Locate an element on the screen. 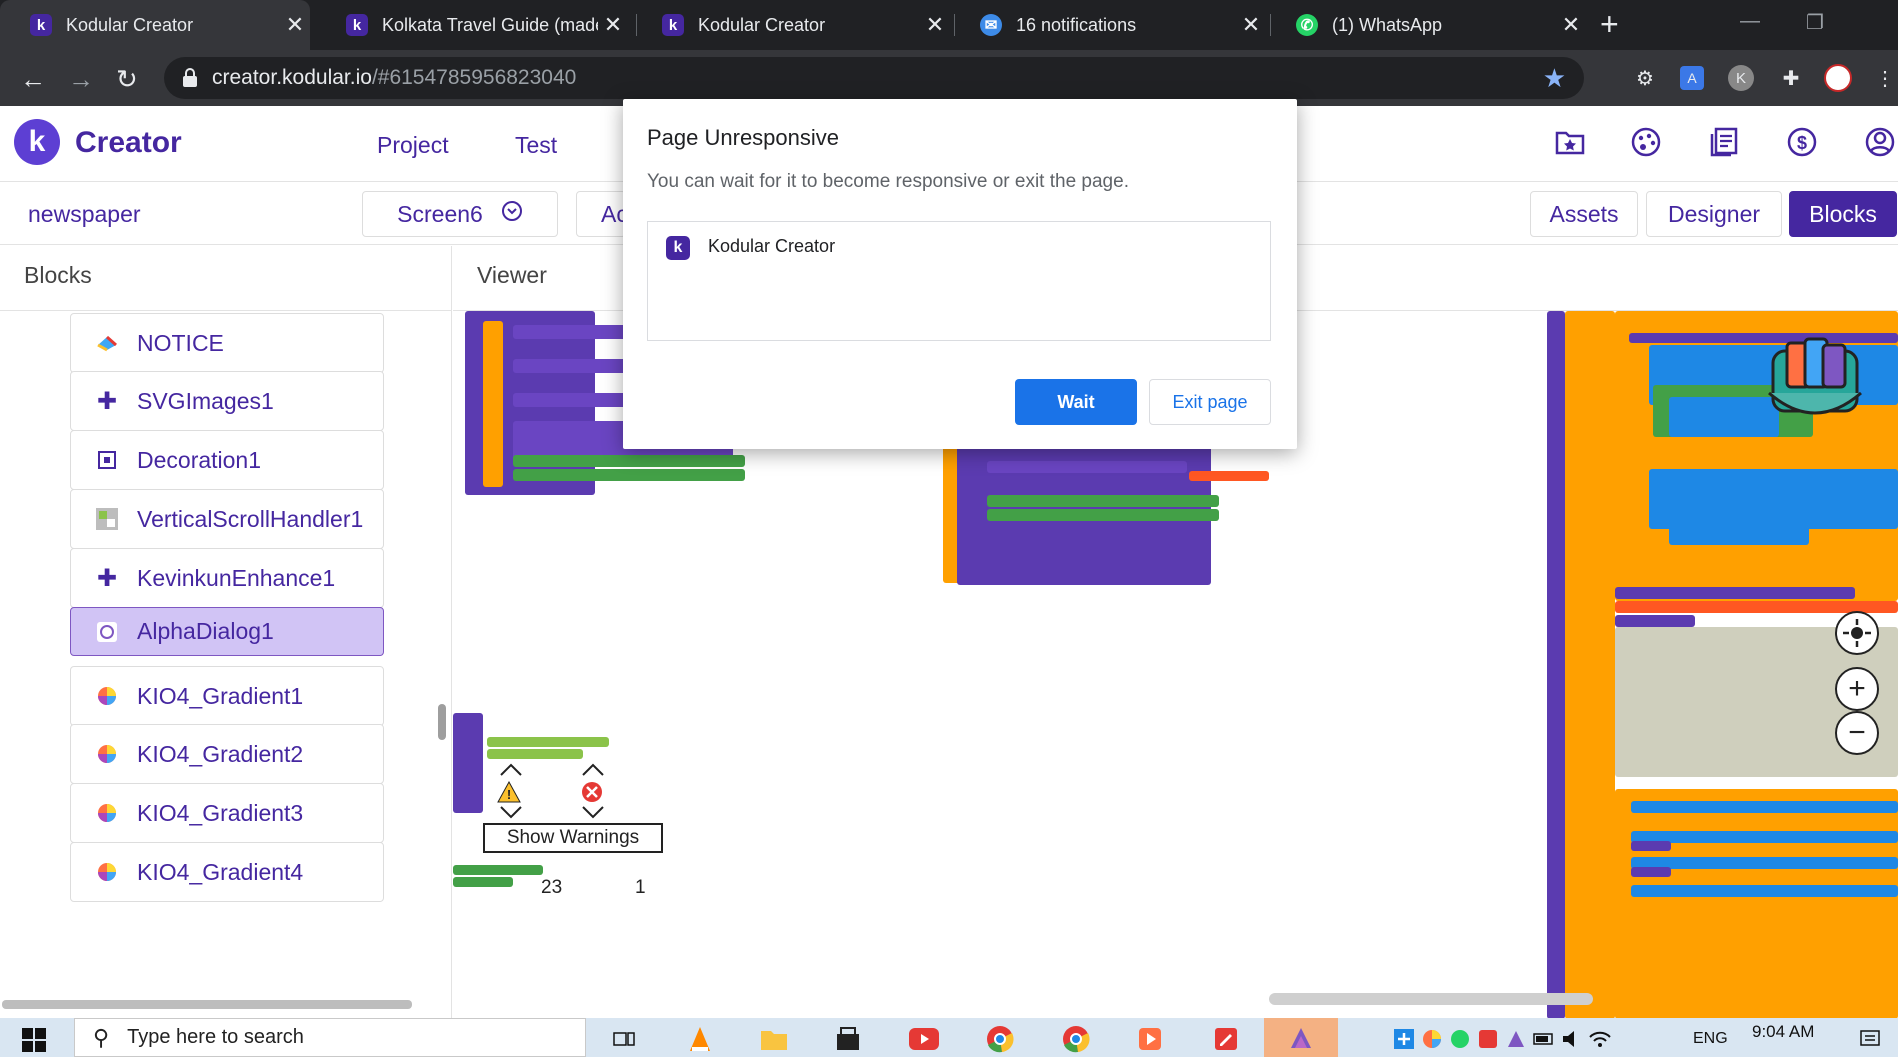 The width and height of the screenshot is (1898, 1057). new-tab-button: + is located at coordinates (1609, 24).